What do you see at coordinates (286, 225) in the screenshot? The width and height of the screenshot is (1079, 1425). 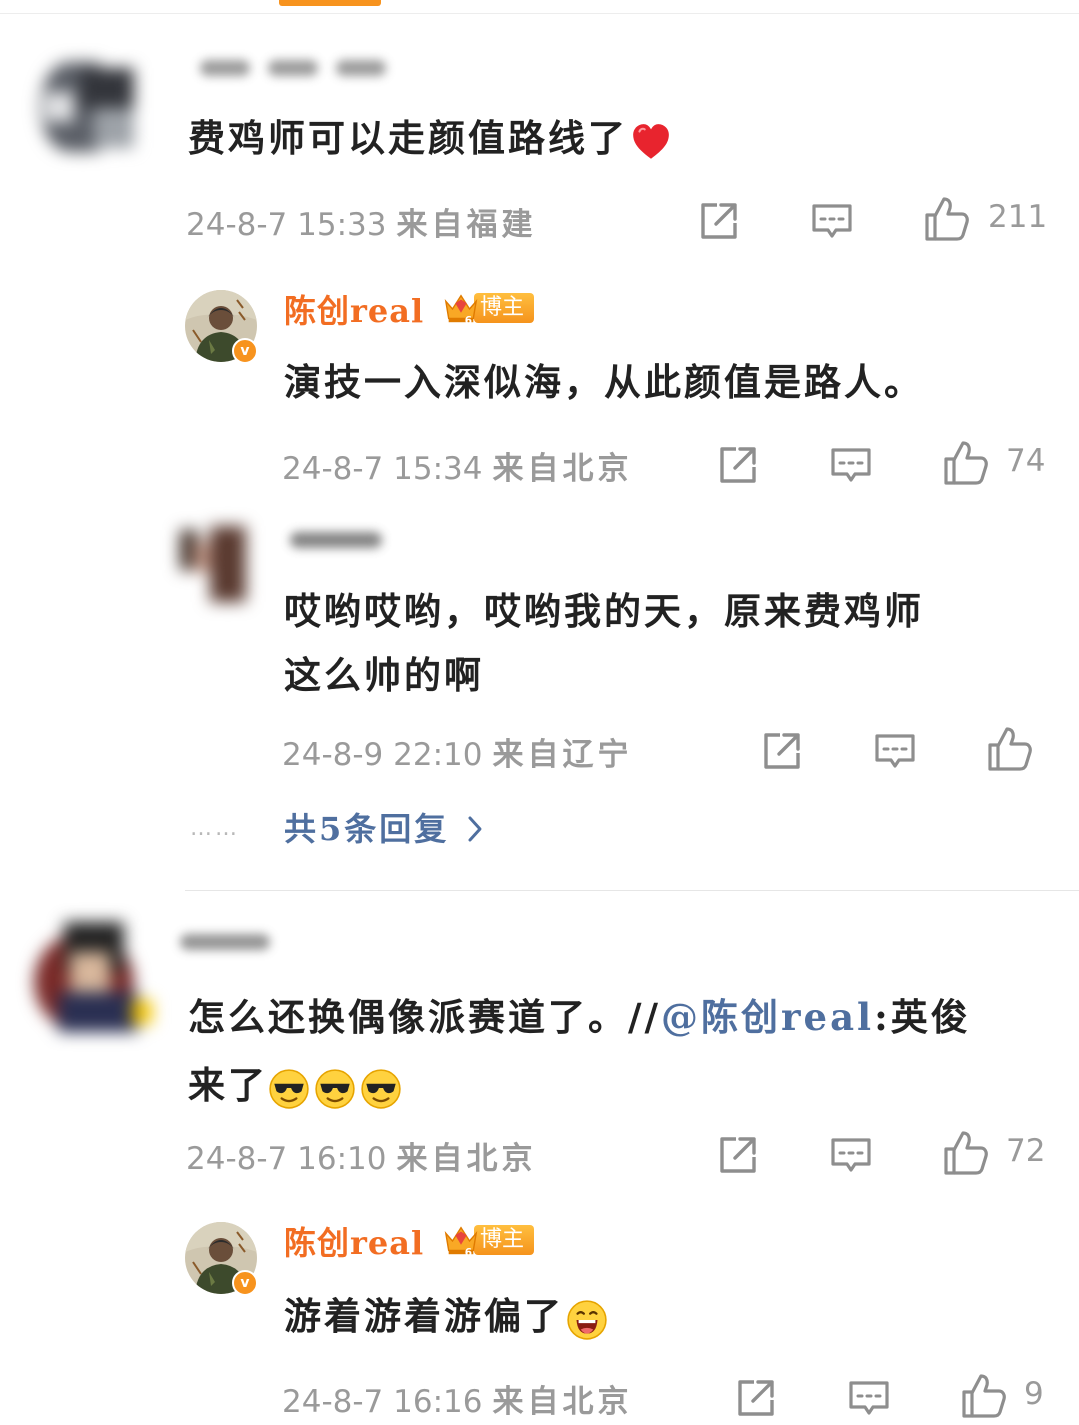 I see `timestamp: 24-8-7 15:33` at bounding box center [286, 225].